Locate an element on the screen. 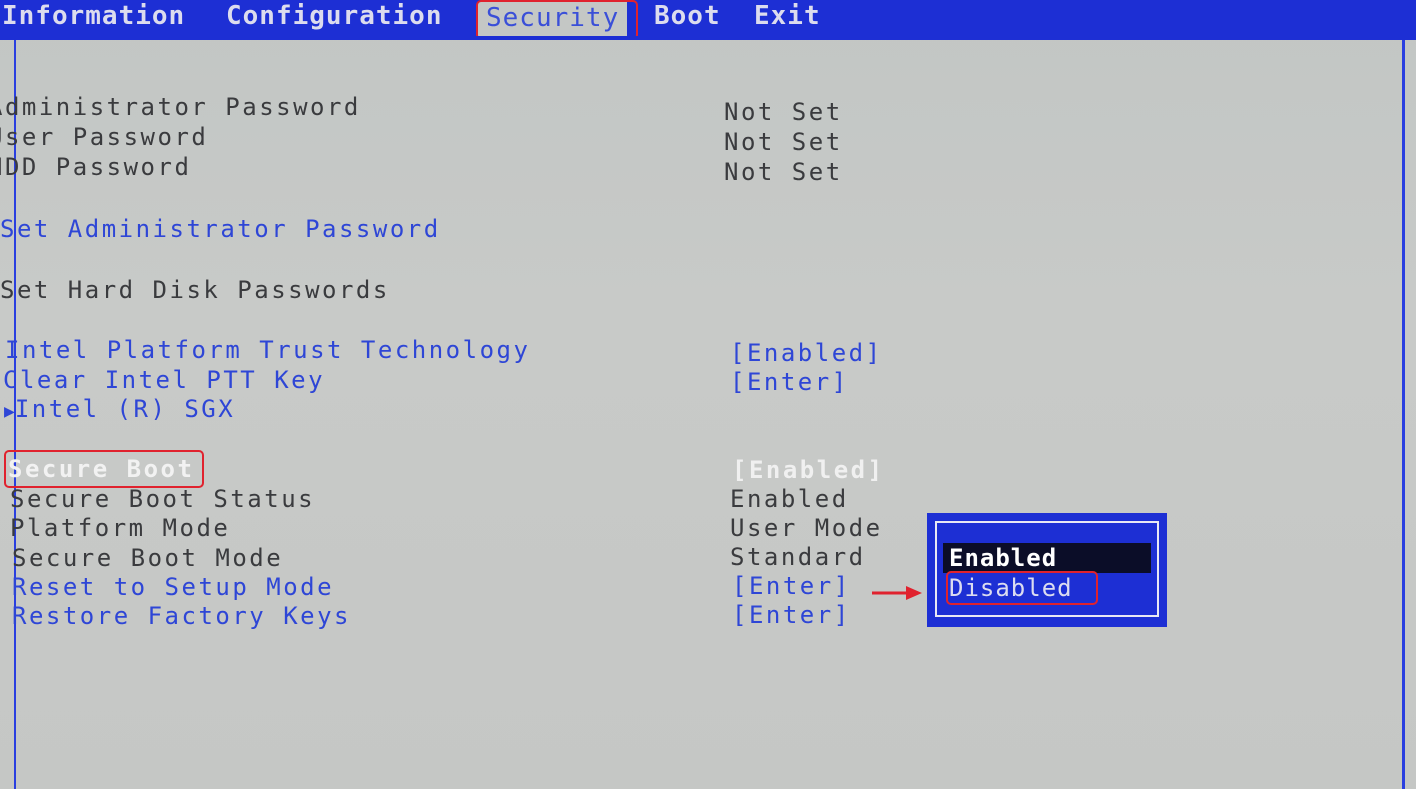 The width and height of the screenshot is (1416, 789). hdd-password-label: HDD Password is located at coordinates (96, 167).